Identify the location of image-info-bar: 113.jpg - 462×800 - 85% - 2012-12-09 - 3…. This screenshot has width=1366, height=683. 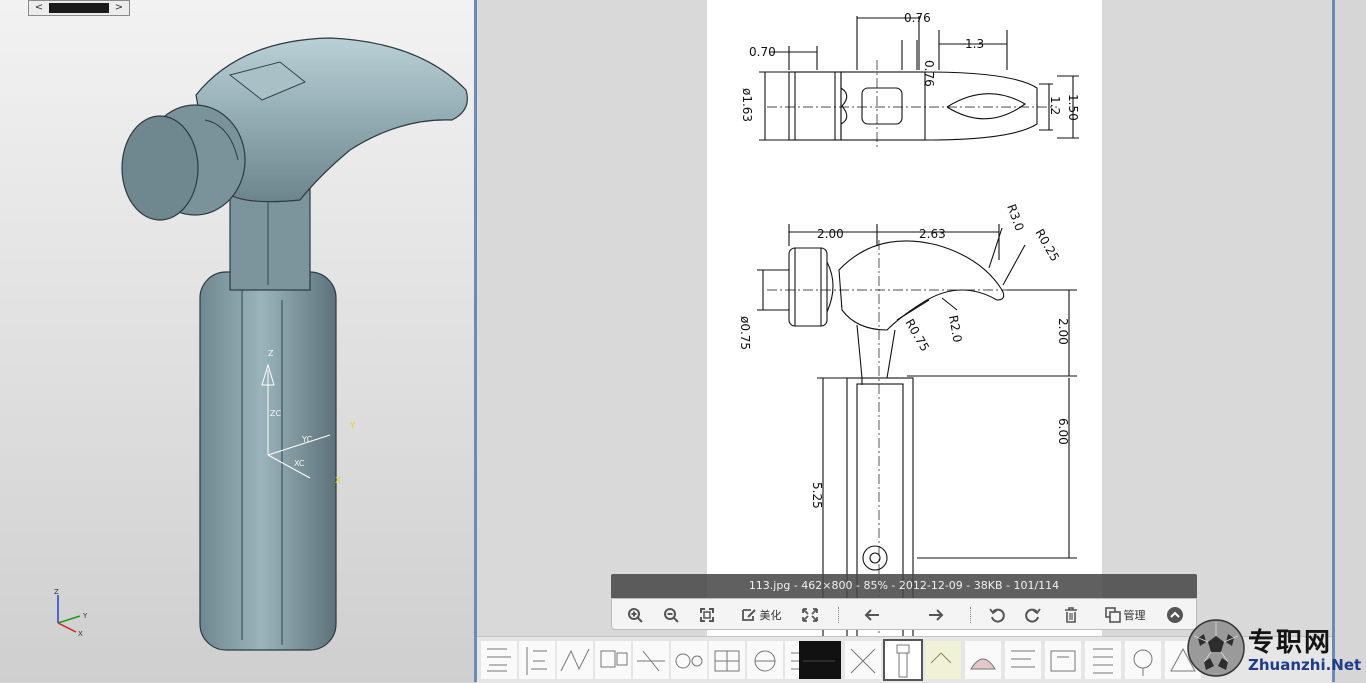
(904, 586).